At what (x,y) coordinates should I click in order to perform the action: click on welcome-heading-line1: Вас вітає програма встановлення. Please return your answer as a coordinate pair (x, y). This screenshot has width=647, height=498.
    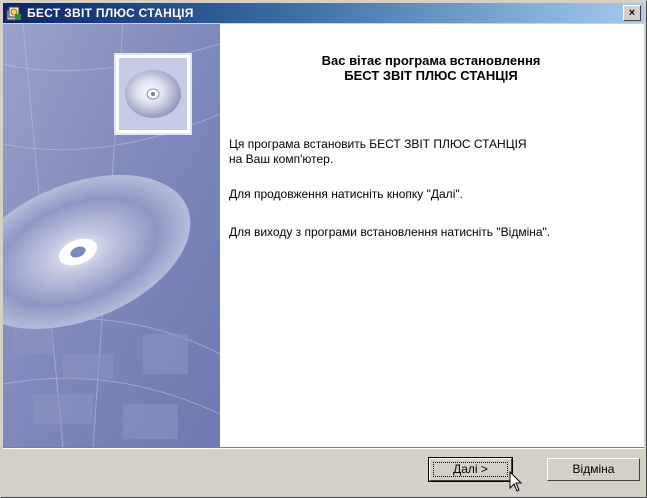
    Looking at the image, I should click on (431, 60).